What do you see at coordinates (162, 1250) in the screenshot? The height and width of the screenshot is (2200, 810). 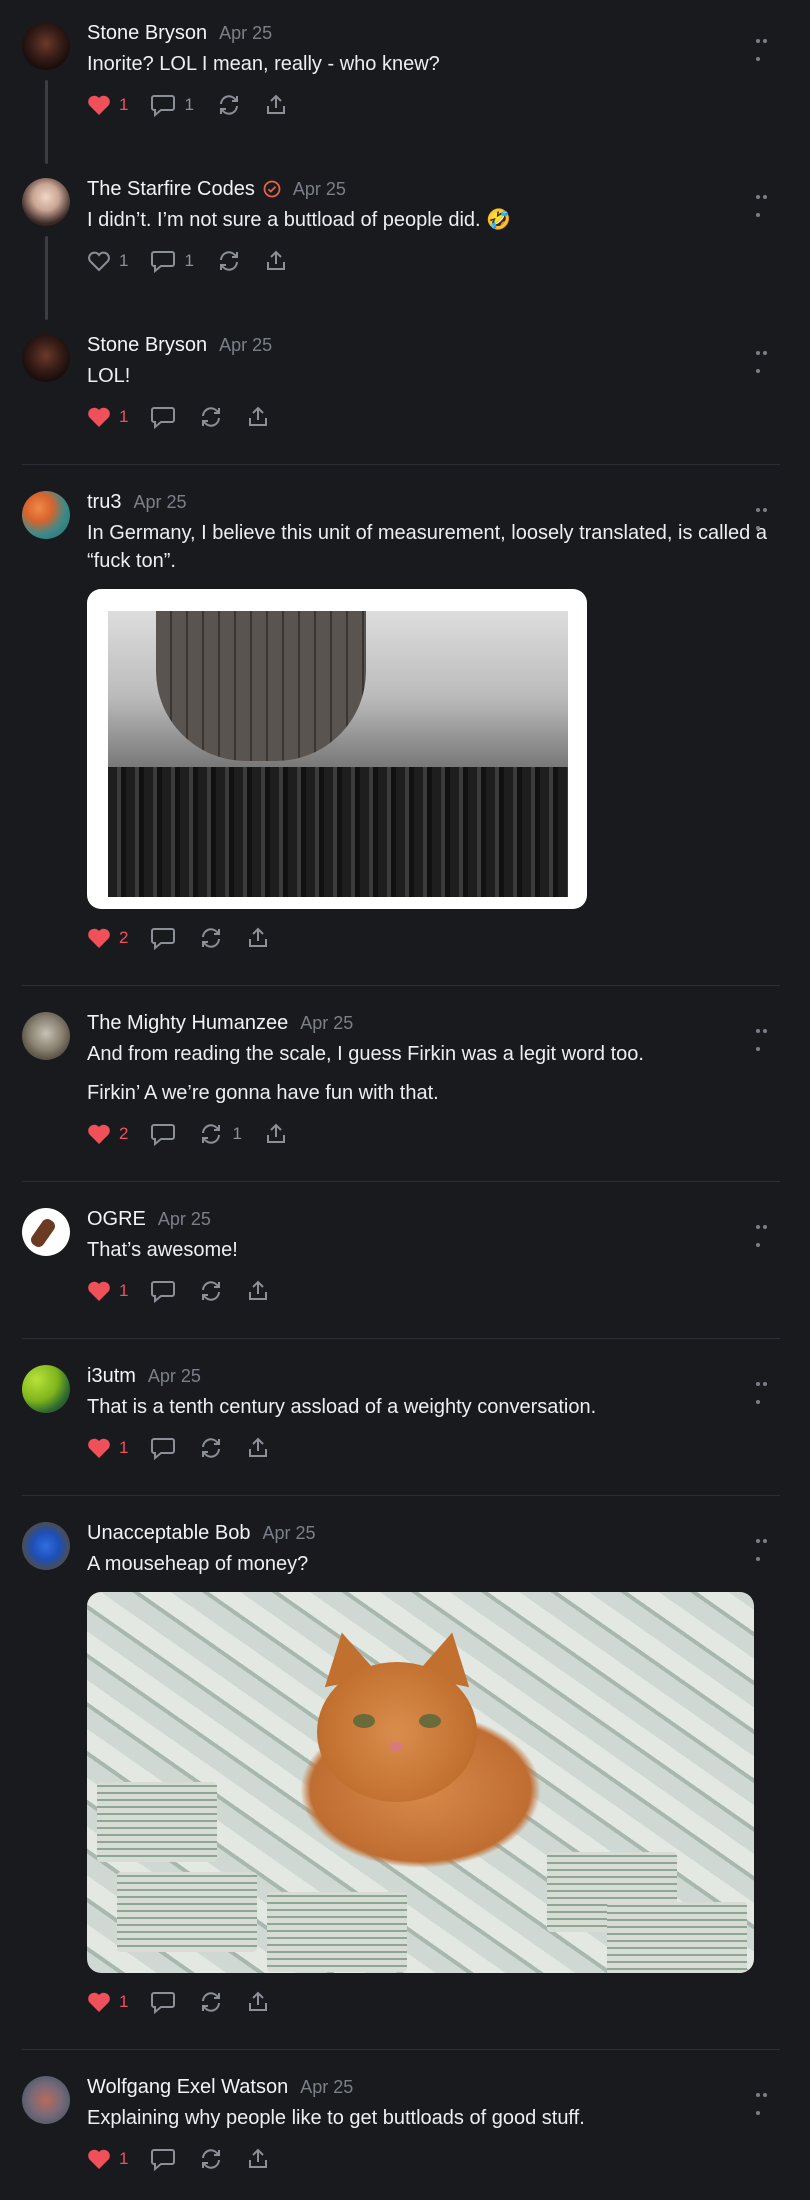 I see `post-text: That’s awesome!` at bounding box center [162, 1250].